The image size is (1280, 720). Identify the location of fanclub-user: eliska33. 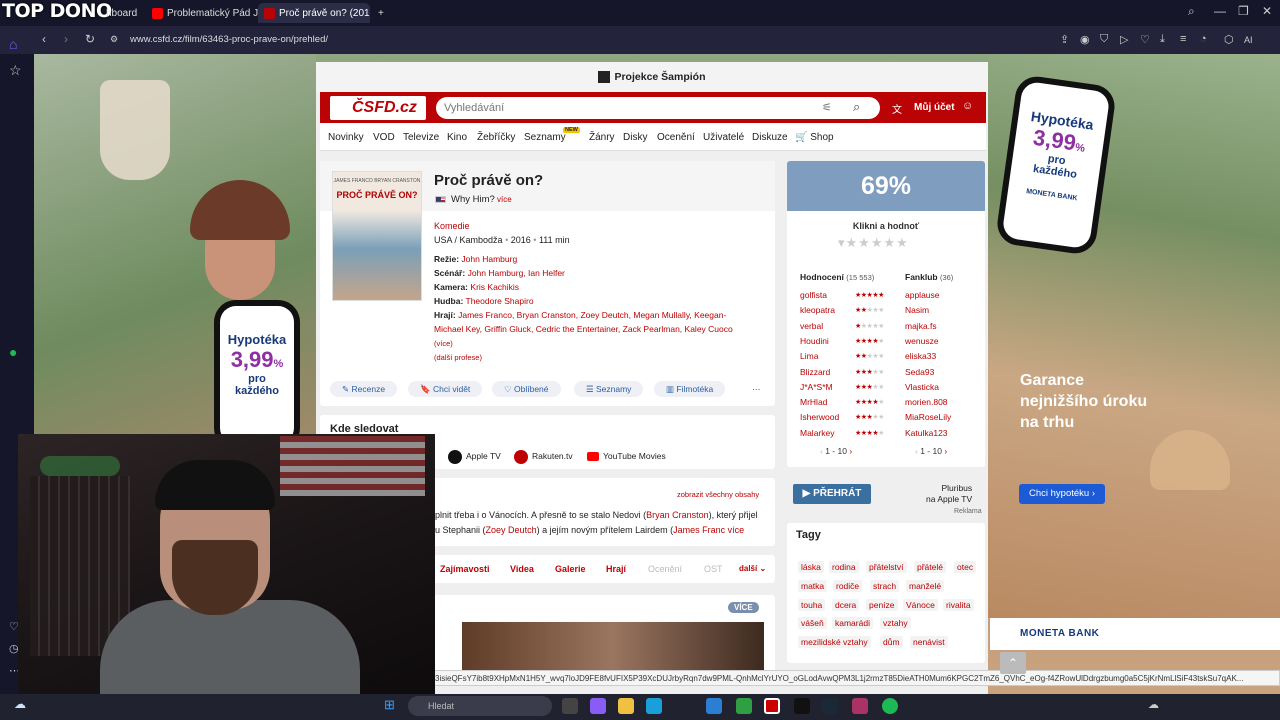
(920, 356).